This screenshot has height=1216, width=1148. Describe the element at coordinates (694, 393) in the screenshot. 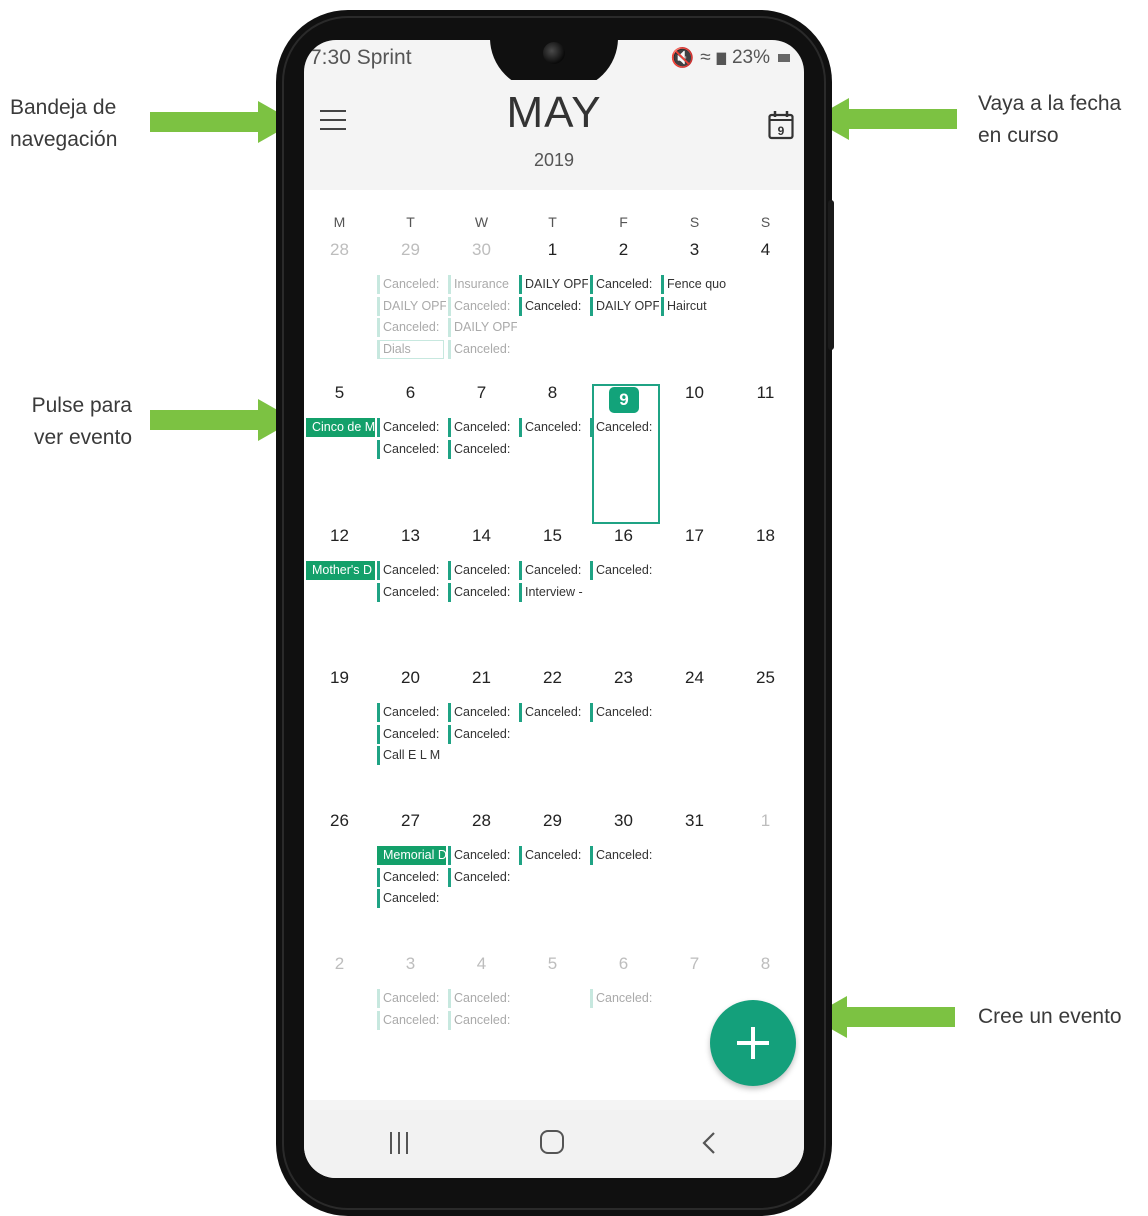

I see `day-number: 10` at that location.